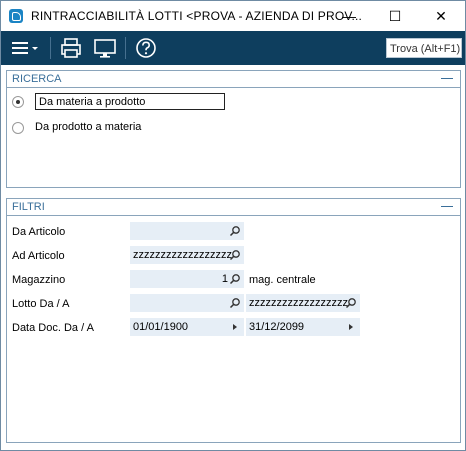 This screenshot has width=466, height=451. Describe the element at coordinates (187, 303) in the screenshot. I see `lotto-from-field` at that location.